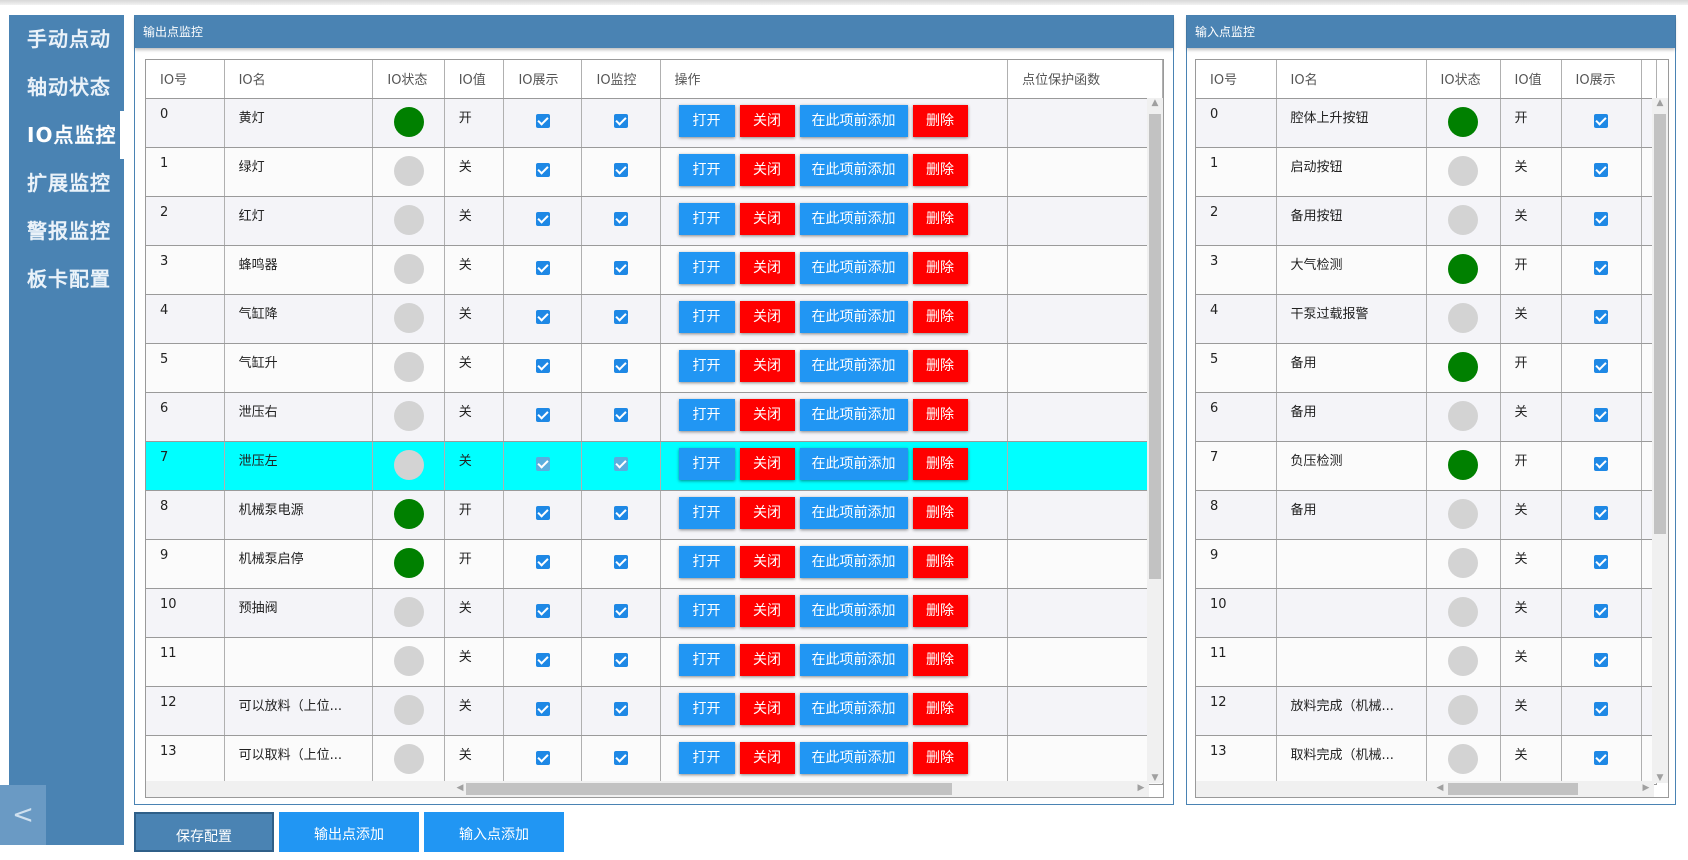 The height and width of the screenshot is (860, 1688). I want to click on output-column-header: 操作, so click(834, 79).